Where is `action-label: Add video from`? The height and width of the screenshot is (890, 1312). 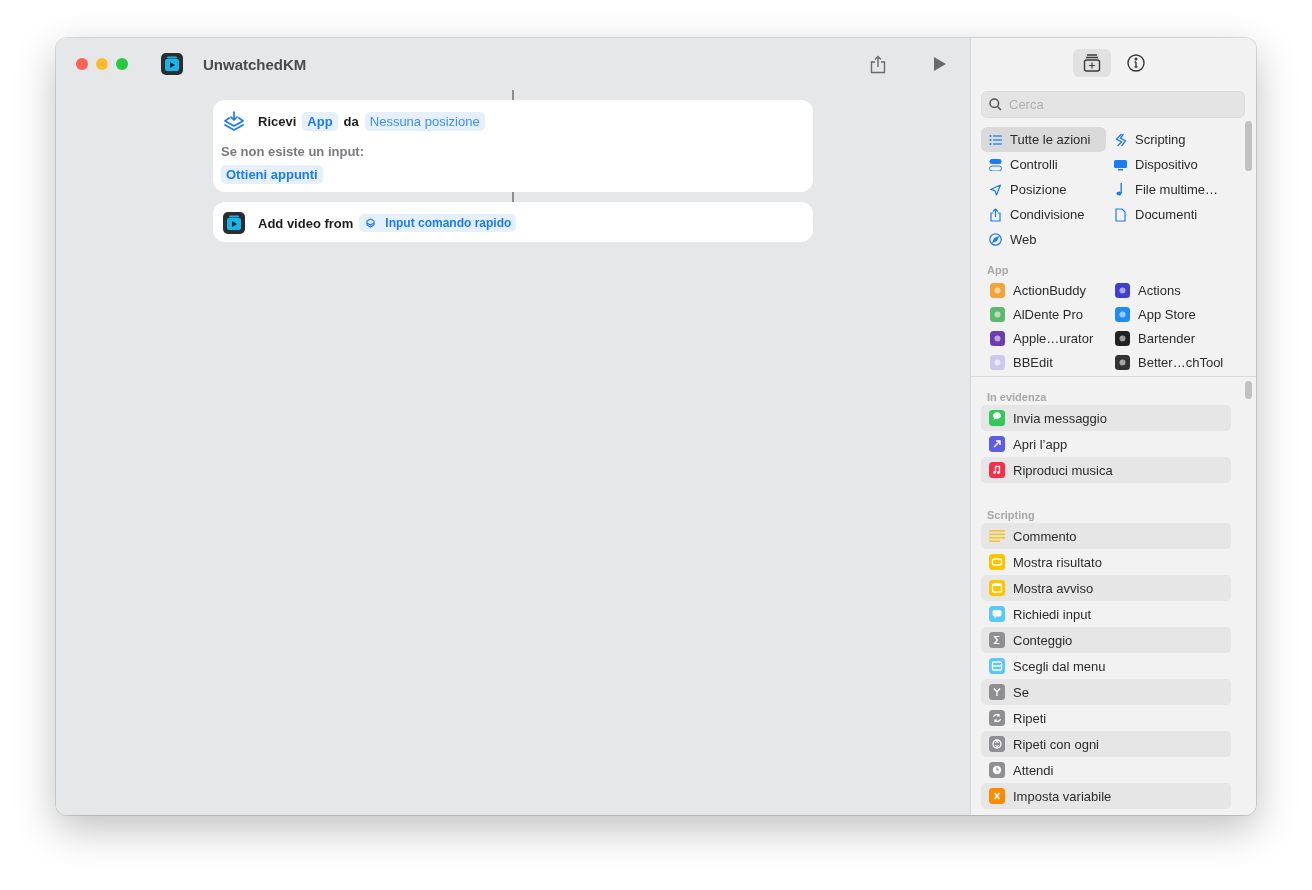
action-label: Add video from is located at coordinates (306, 223).